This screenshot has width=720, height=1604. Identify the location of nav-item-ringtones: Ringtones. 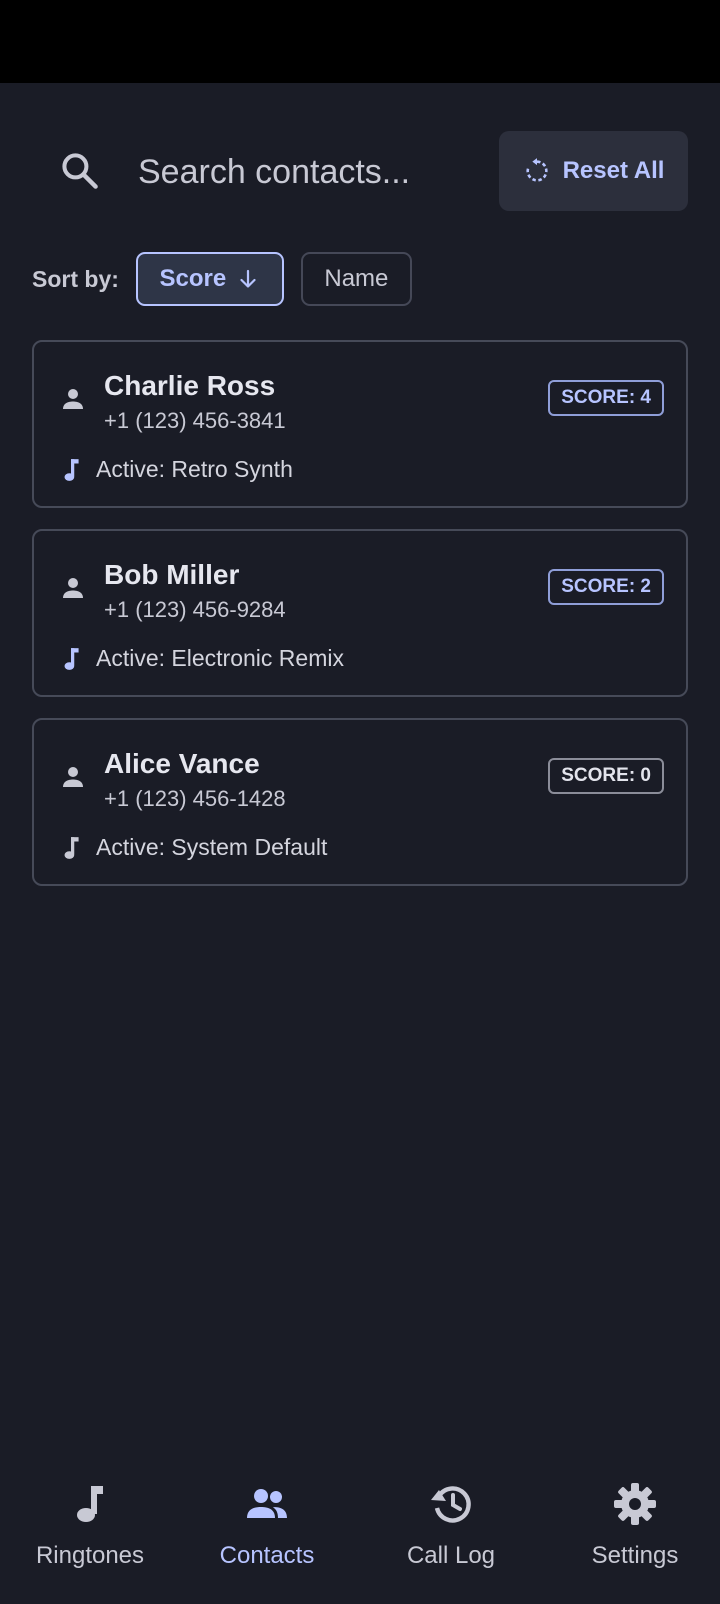
(90, 1532).